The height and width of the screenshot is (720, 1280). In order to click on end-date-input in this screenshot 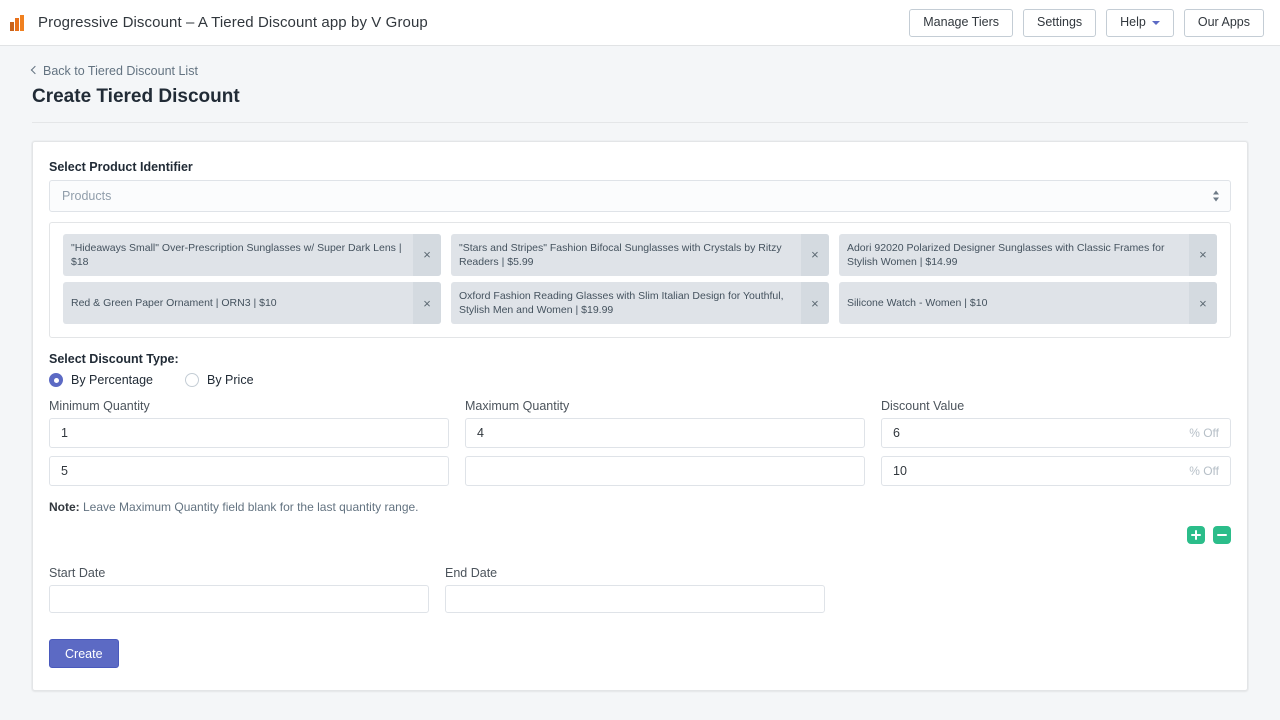, I will do `click(635, 599)`.